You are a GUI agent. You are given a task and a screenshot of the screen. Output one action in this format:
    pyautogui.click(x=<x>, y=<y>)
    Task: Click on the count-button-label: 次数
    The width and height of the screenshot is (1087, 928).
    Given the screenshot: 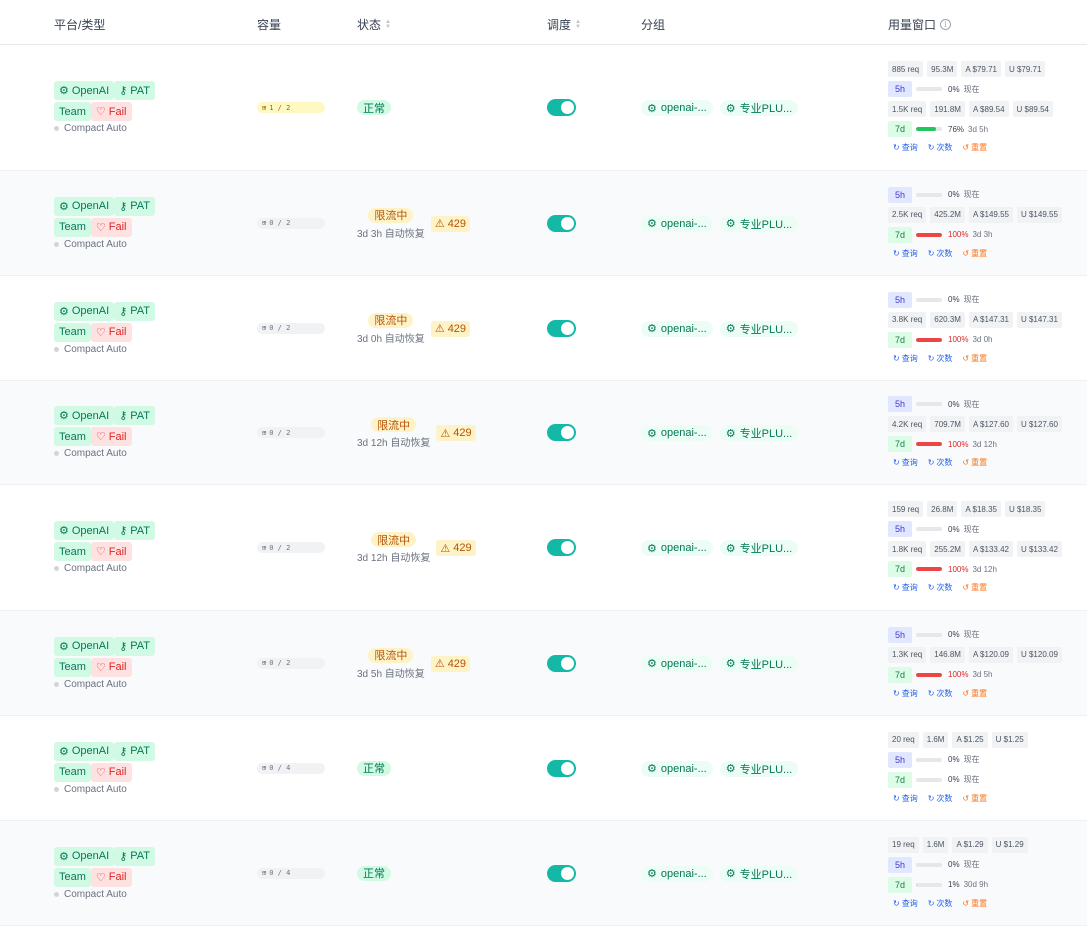 What is the action you would take?
    pyautogui.click(x=944, y=587)
    